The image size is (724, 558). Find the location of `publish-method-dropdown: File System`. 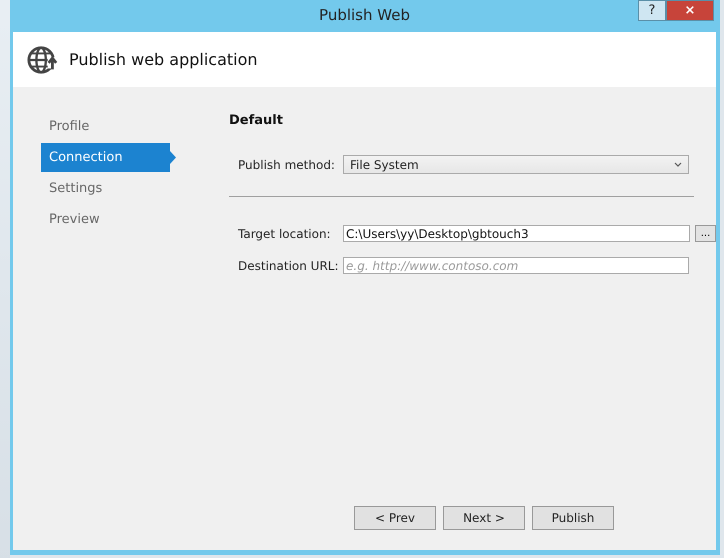

publish-method-dropdown: File System is located at coordinates (516, 164).